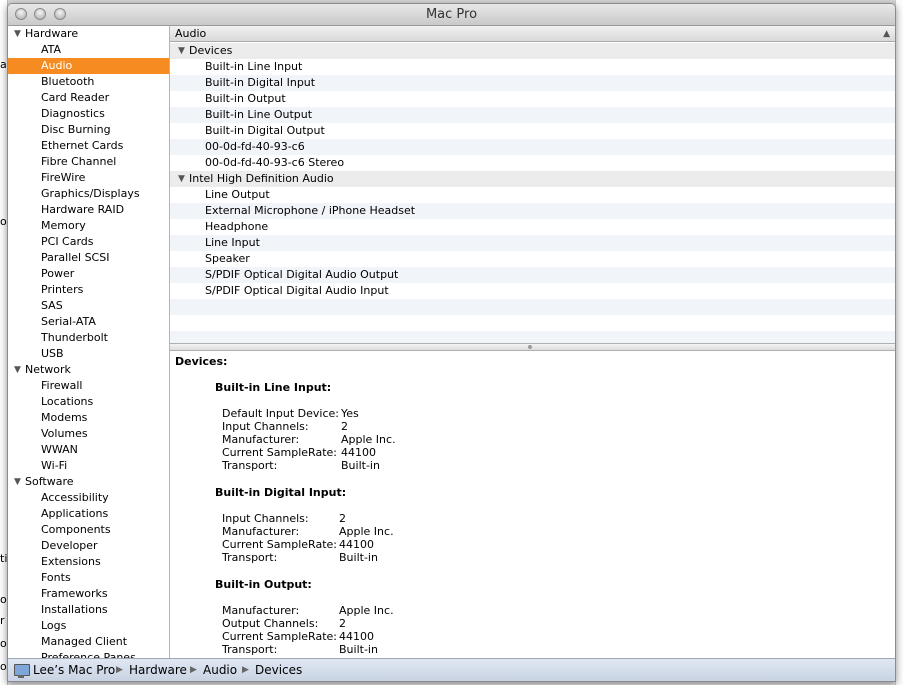 This screenshot has width=903, height=685. I want to click on sidebar-item-preference-panes: Preference Panes, so click(88, 654).